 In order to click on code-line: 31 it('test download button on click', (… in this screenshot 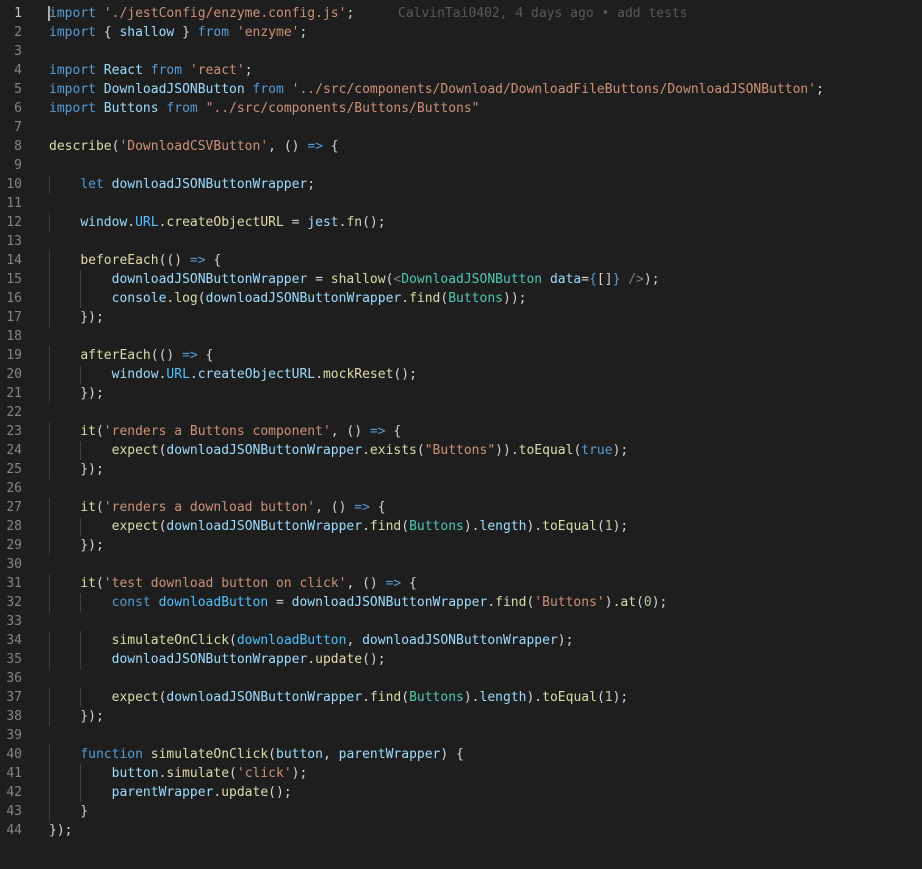, I will do `click(461, 583)`.